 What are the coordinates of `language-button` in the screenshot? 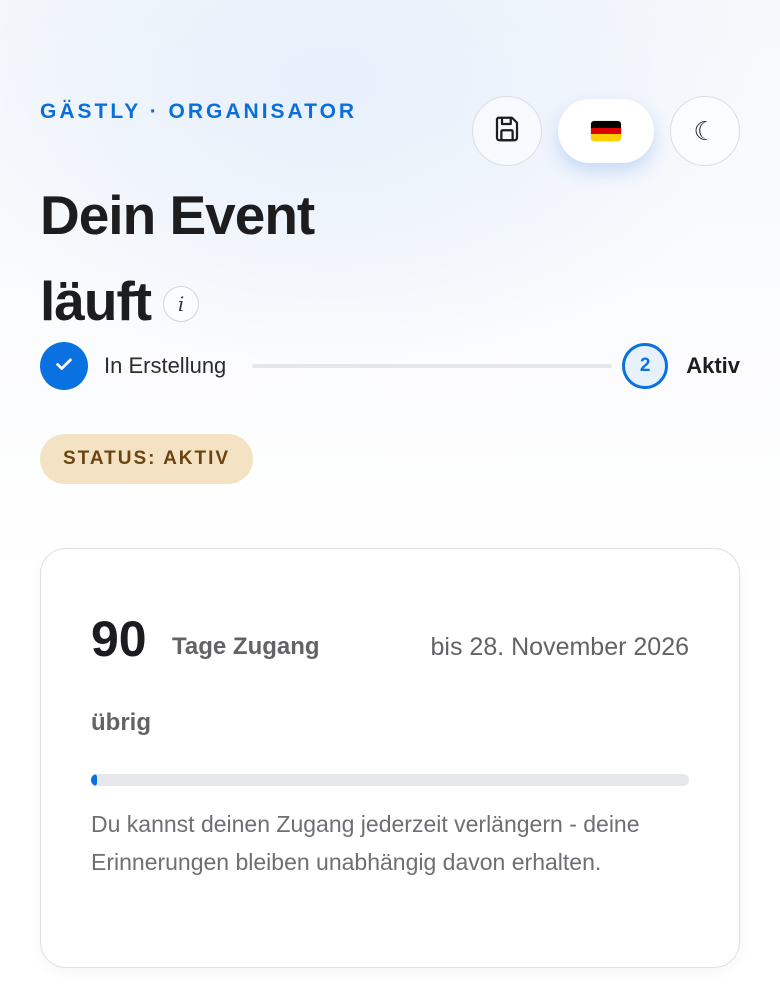 It's located at (606, 131).